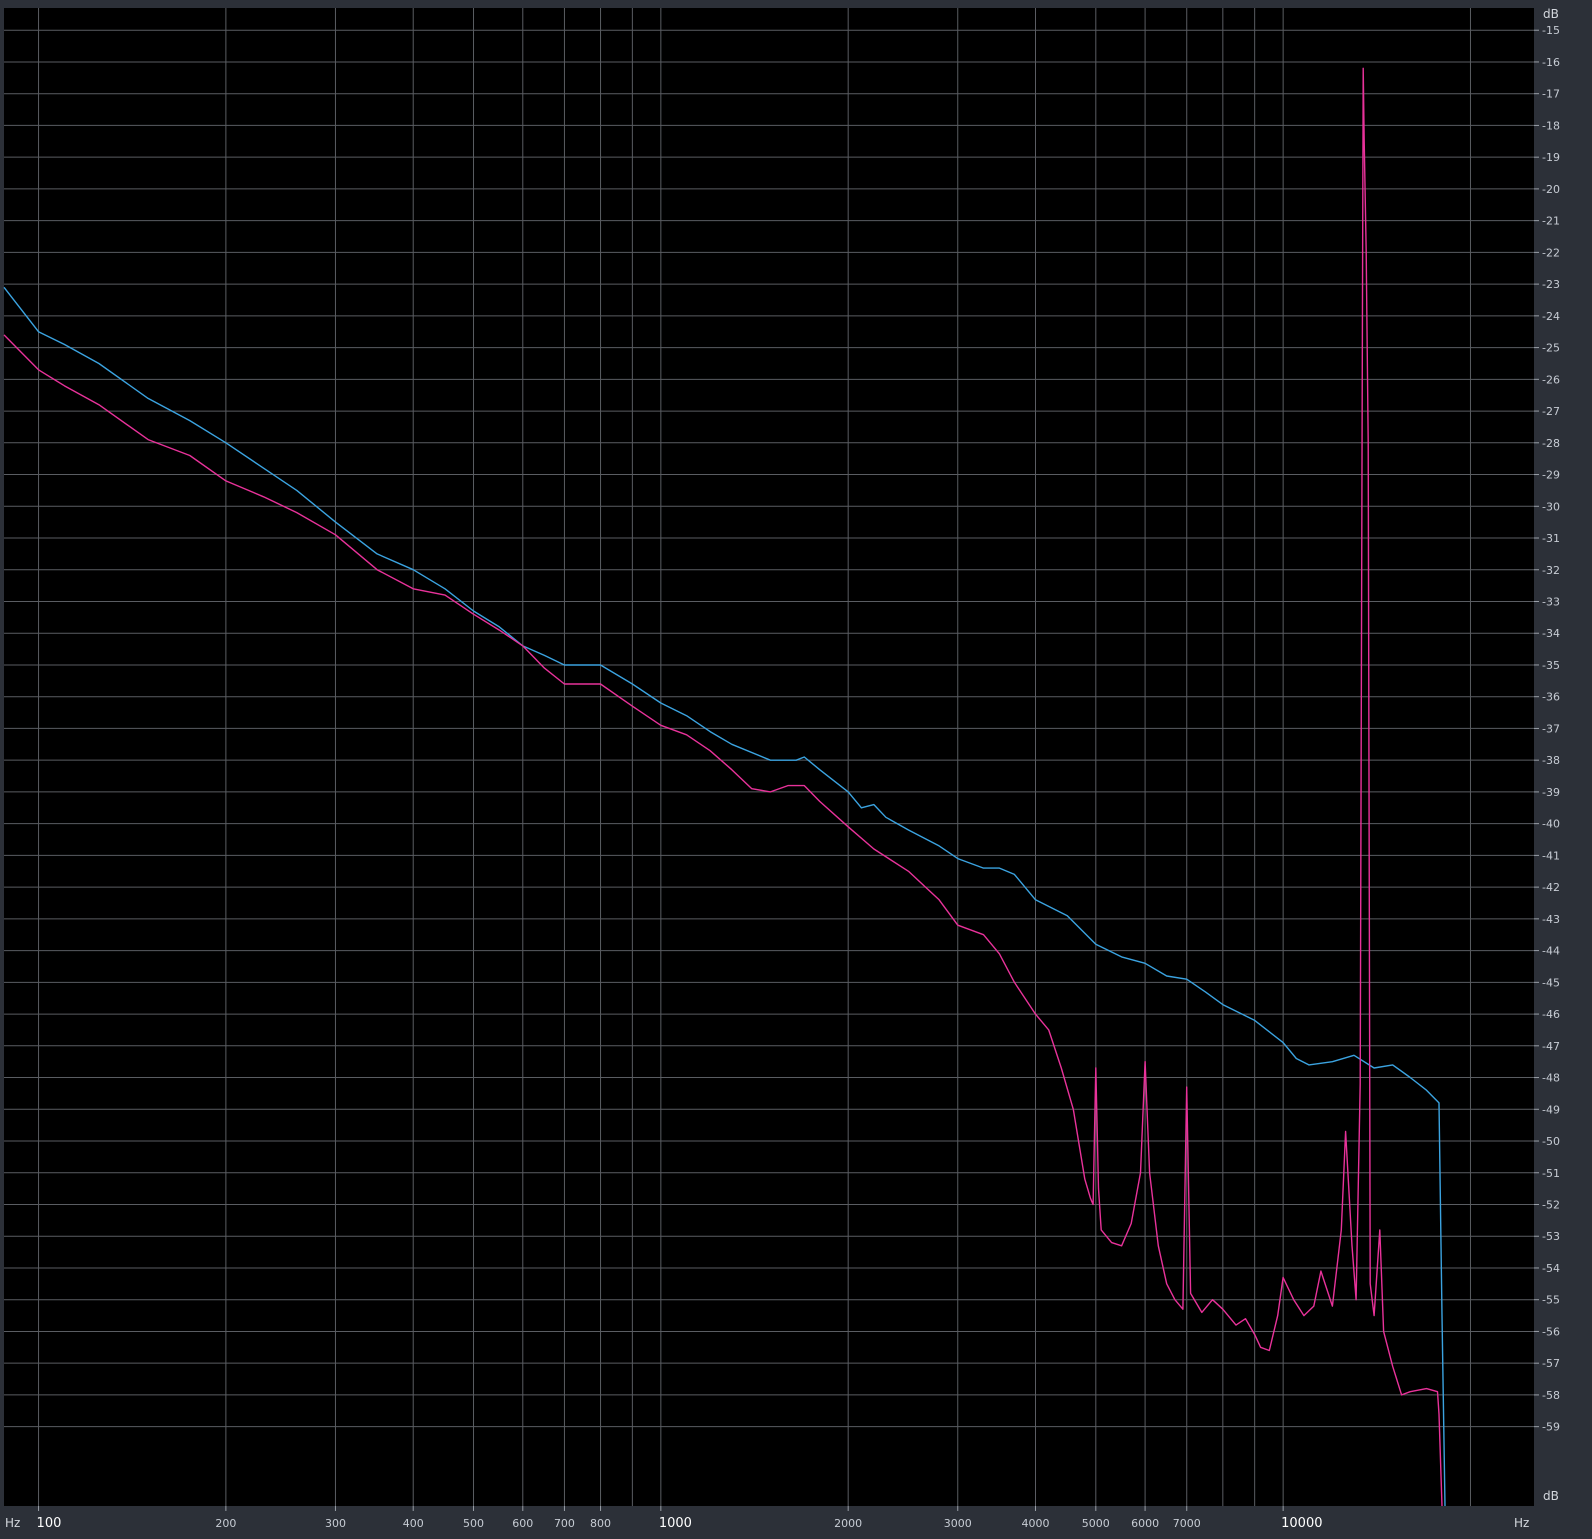 The image size is (1592, 1539). What do you see at coordinates (225, 1523) in the screenshot?
I see `x-tick-label: 200` at bounding box center [225, 1523].